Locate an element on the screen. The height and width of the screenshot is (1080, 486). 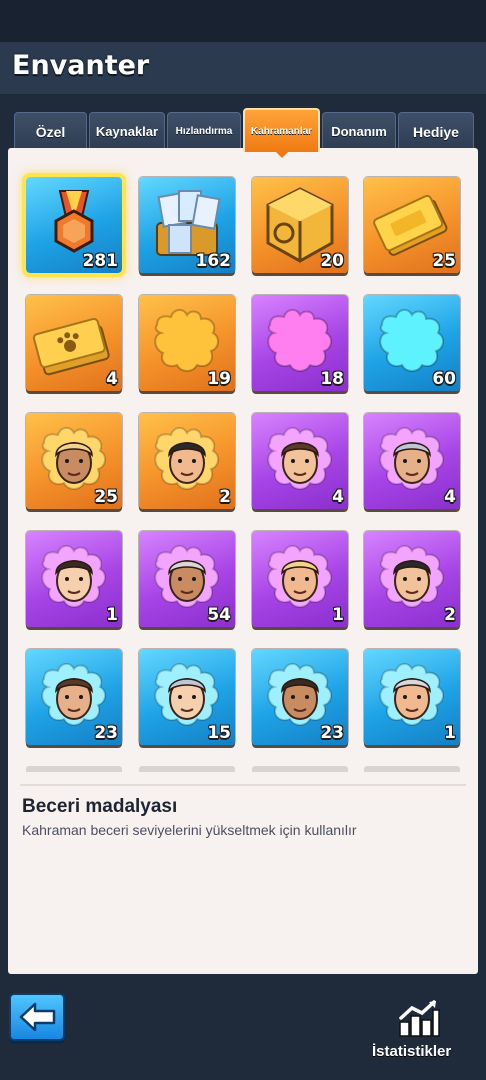
inventory-item: 20 is located at coordinates (300, 225).